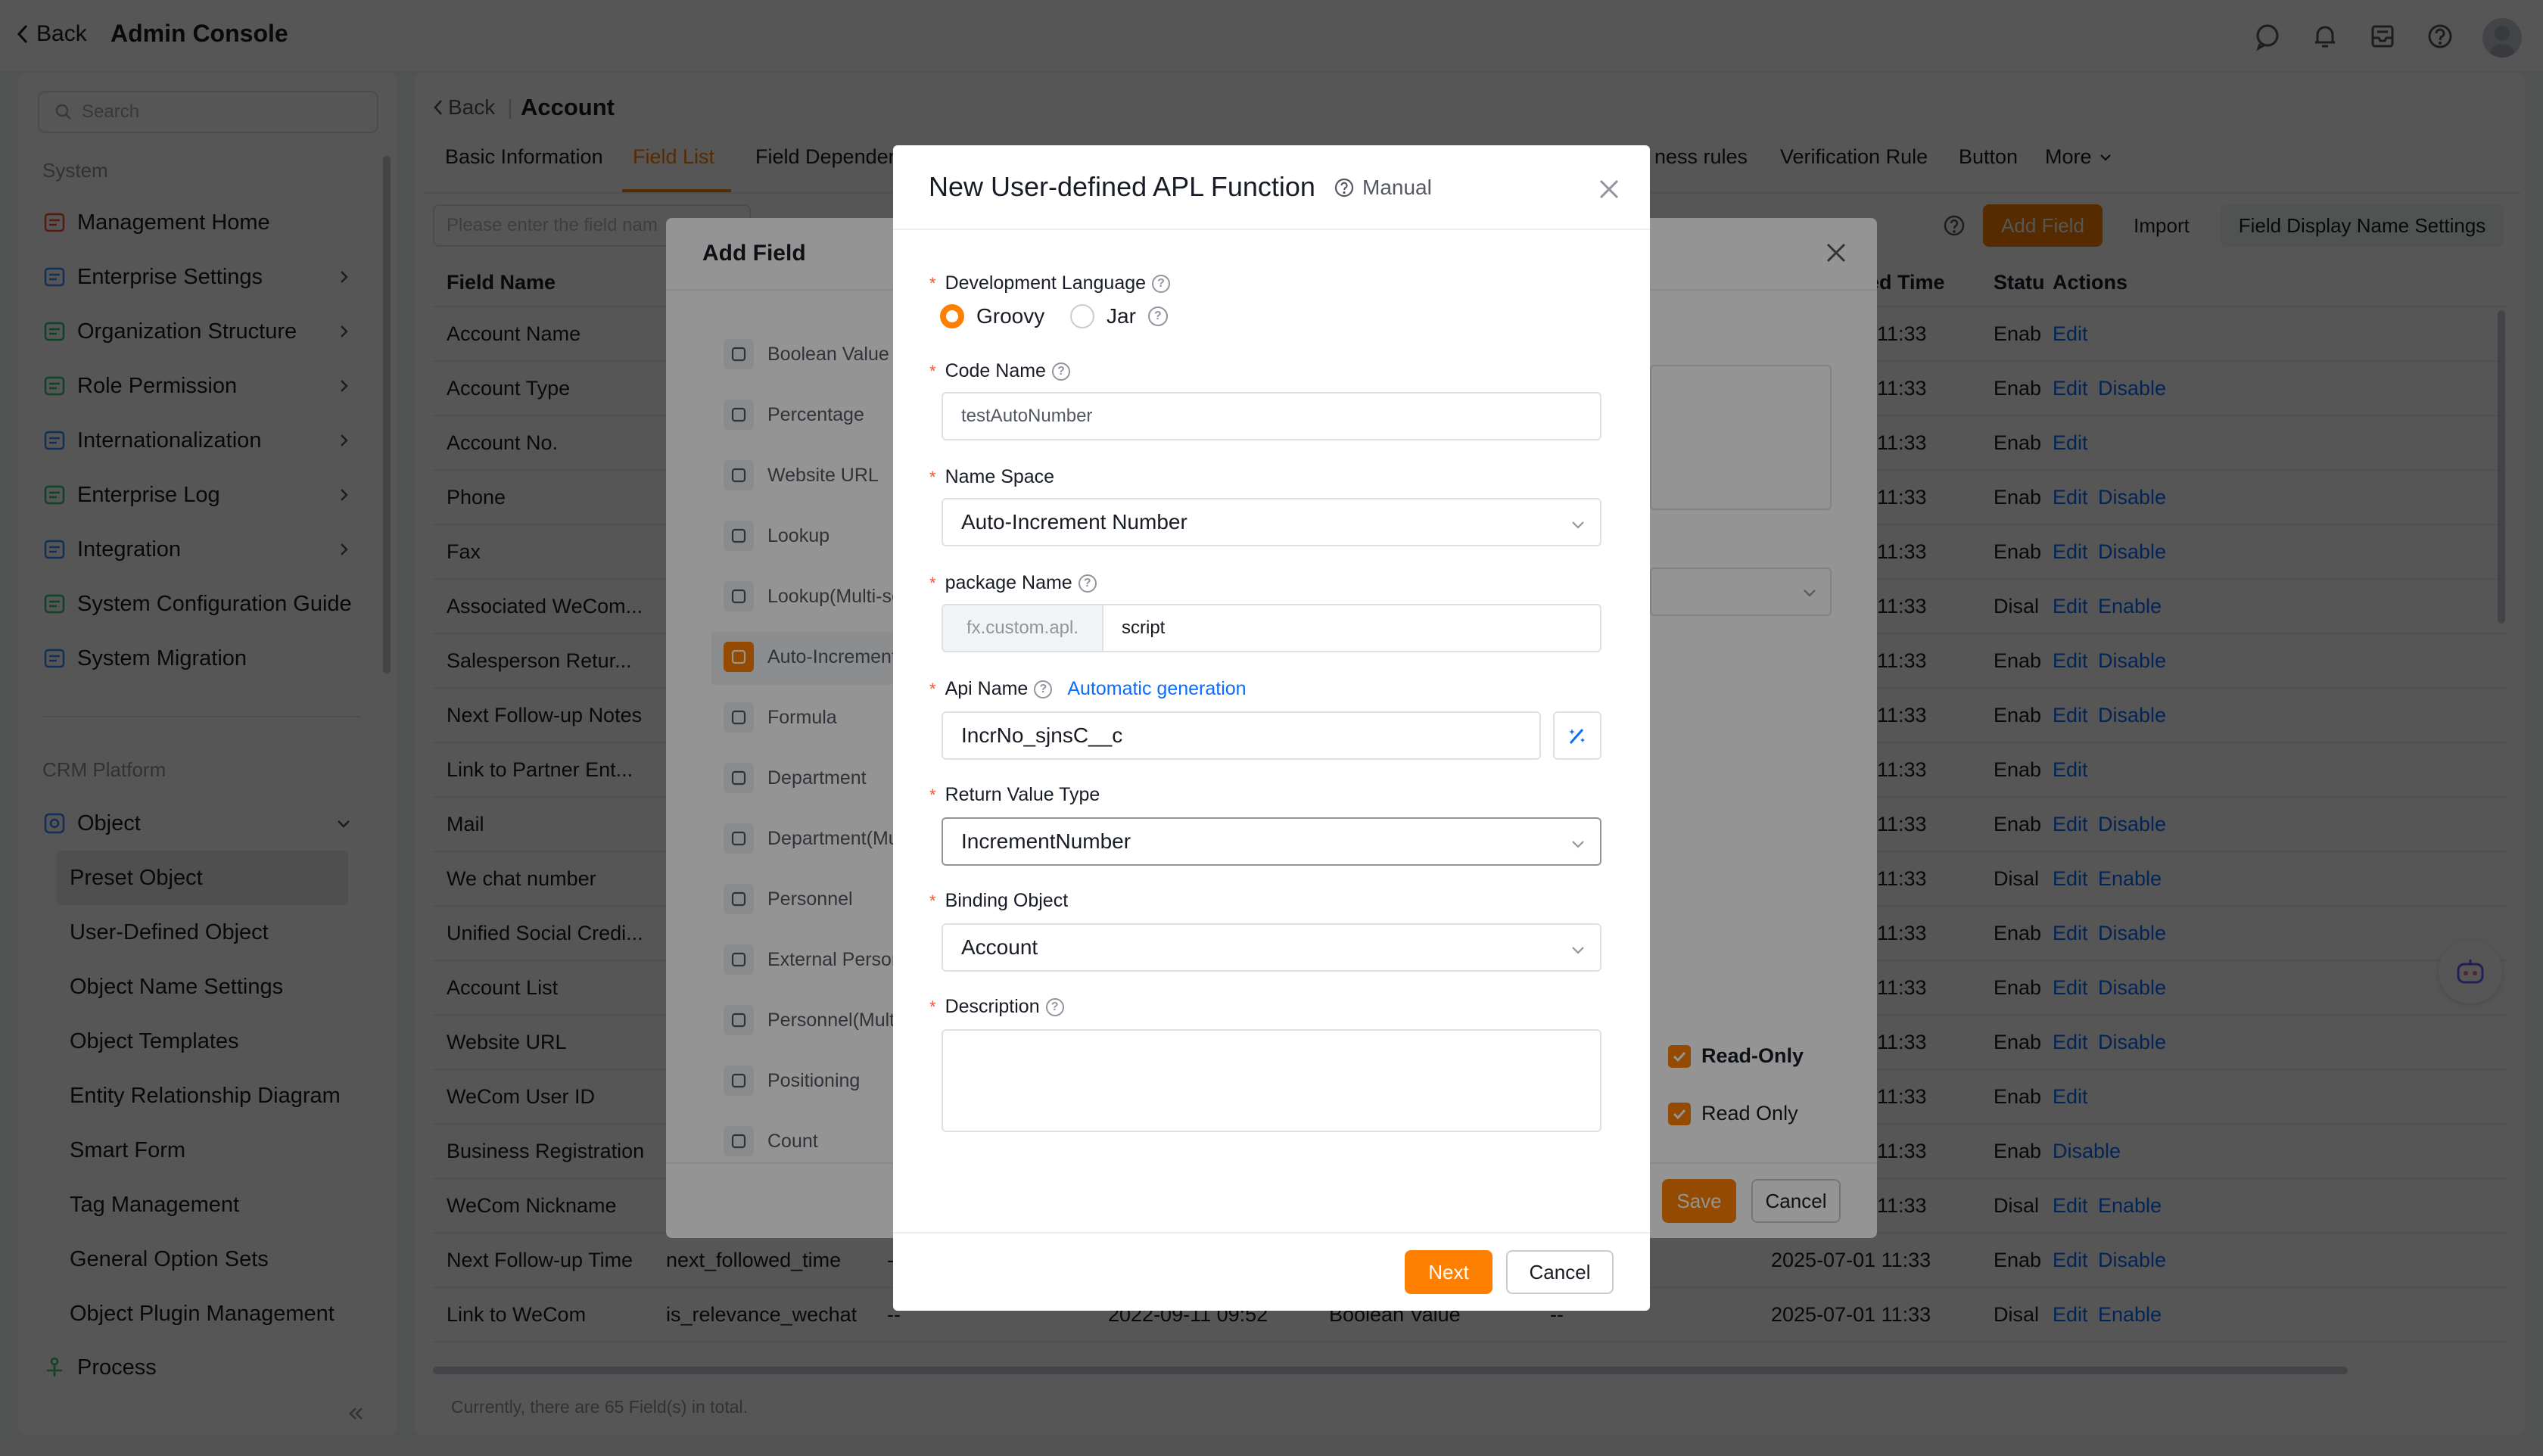 The image size is (2543, 1456). Describe the element at coordinates (1000, 476) in the screenshot. I see `label-text: Name Space` at that location.